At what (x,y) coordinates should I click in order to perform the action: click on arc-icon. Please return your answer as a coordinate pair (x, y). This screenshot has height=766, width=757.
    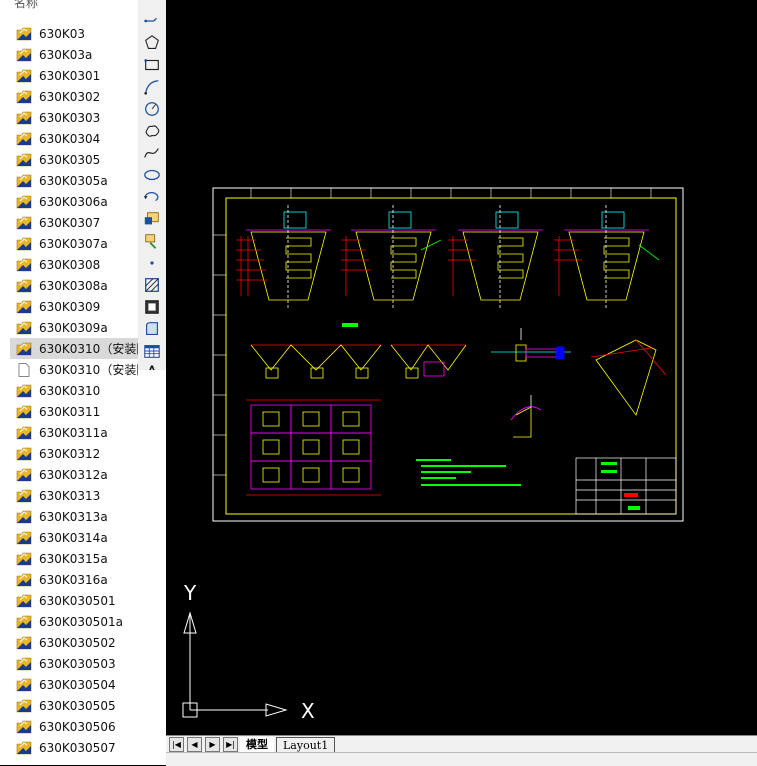
    Looking at the image, I should click on (151, 87).